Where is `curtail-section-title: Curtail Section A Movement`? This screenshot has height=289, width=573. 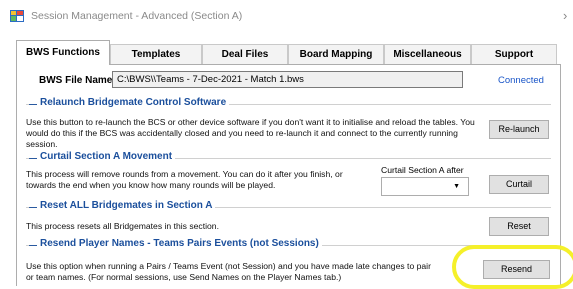 curtail-section-title: Curtail Section A Movement is located at coordinates (106, 156).